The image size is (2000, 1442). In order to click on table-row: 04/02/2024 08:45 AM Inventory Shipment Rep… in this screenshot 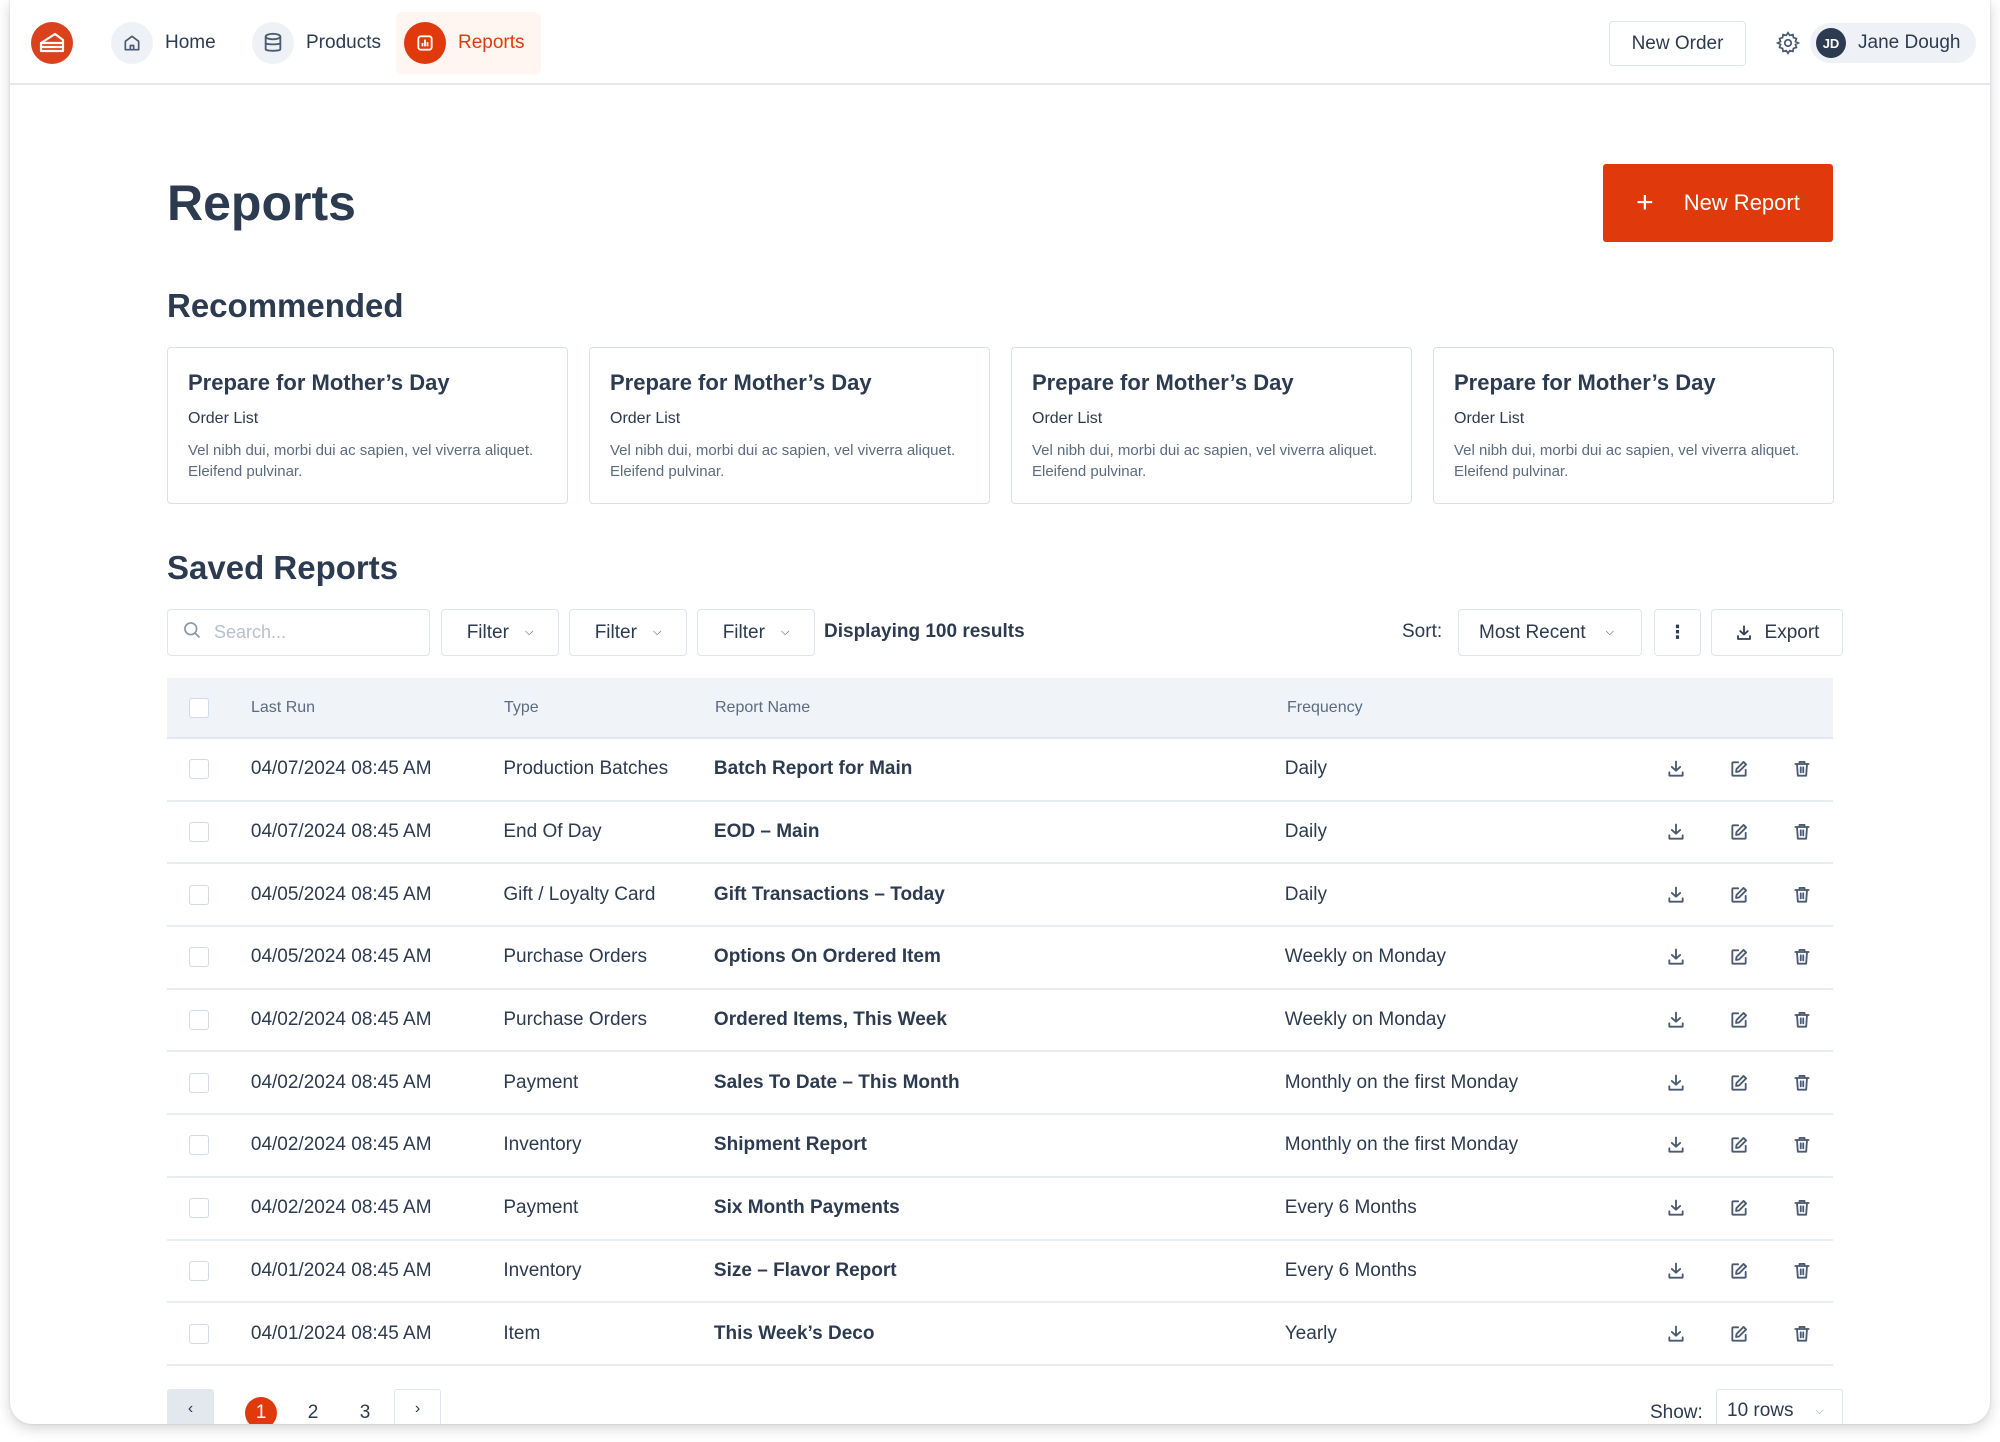, I will do `click(1000, 1146)`.